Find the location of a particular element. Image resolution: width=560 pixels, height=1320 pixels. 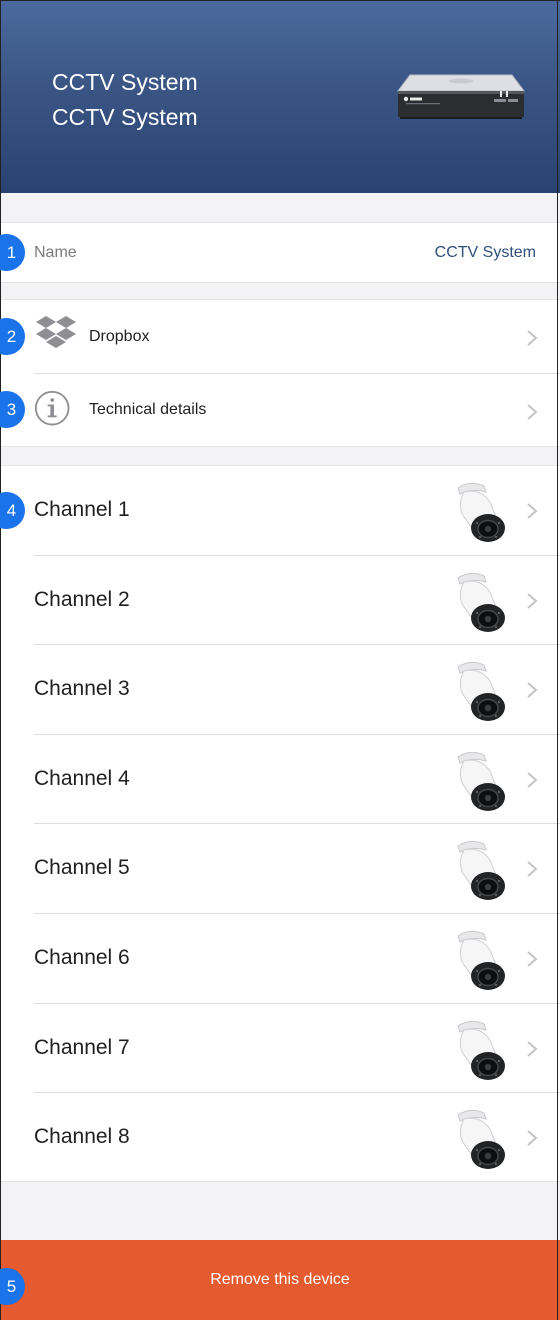

channel-row-8: Channel 8 is located at coordinates (280, 1138).